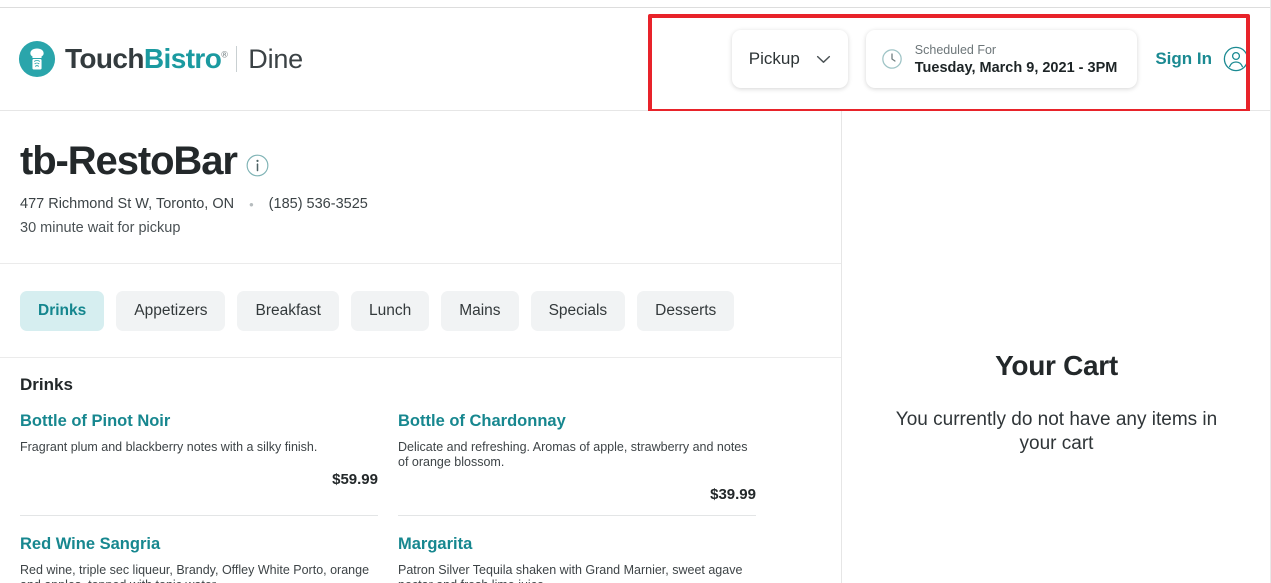 The image size is (1271, 583). I want to click on tab-label: Drinks, so click(62, 310).